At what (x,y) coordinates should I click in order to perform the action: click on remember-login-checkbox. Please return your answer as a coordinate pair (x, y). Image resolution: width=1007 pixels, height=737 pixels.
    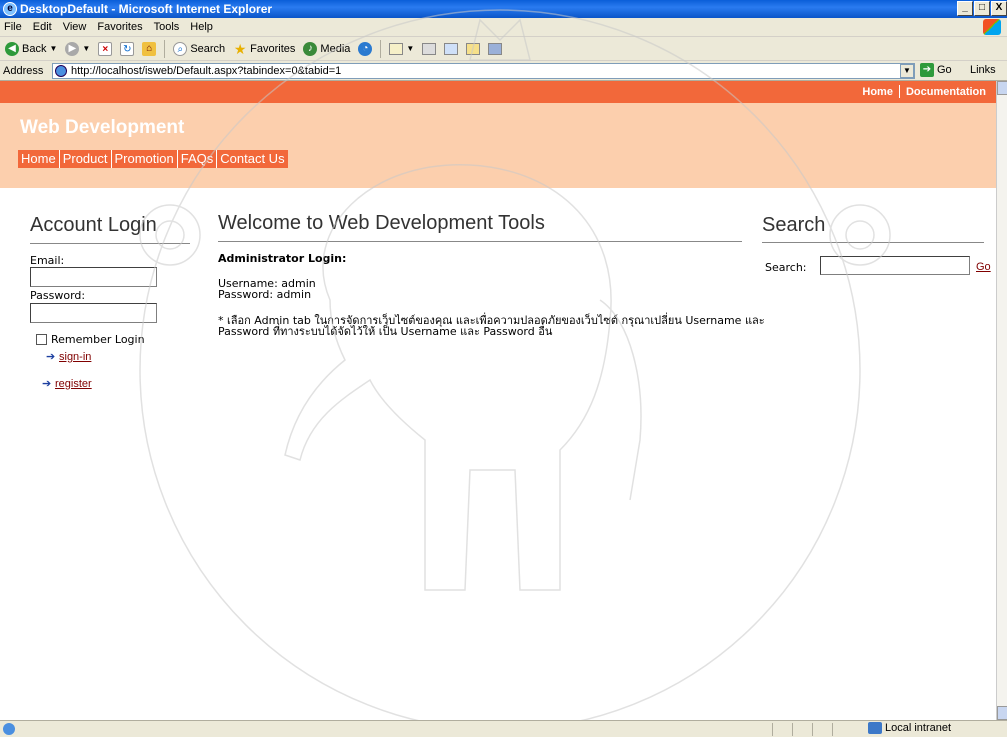
    Looking at the image, I should click on (41, 339).